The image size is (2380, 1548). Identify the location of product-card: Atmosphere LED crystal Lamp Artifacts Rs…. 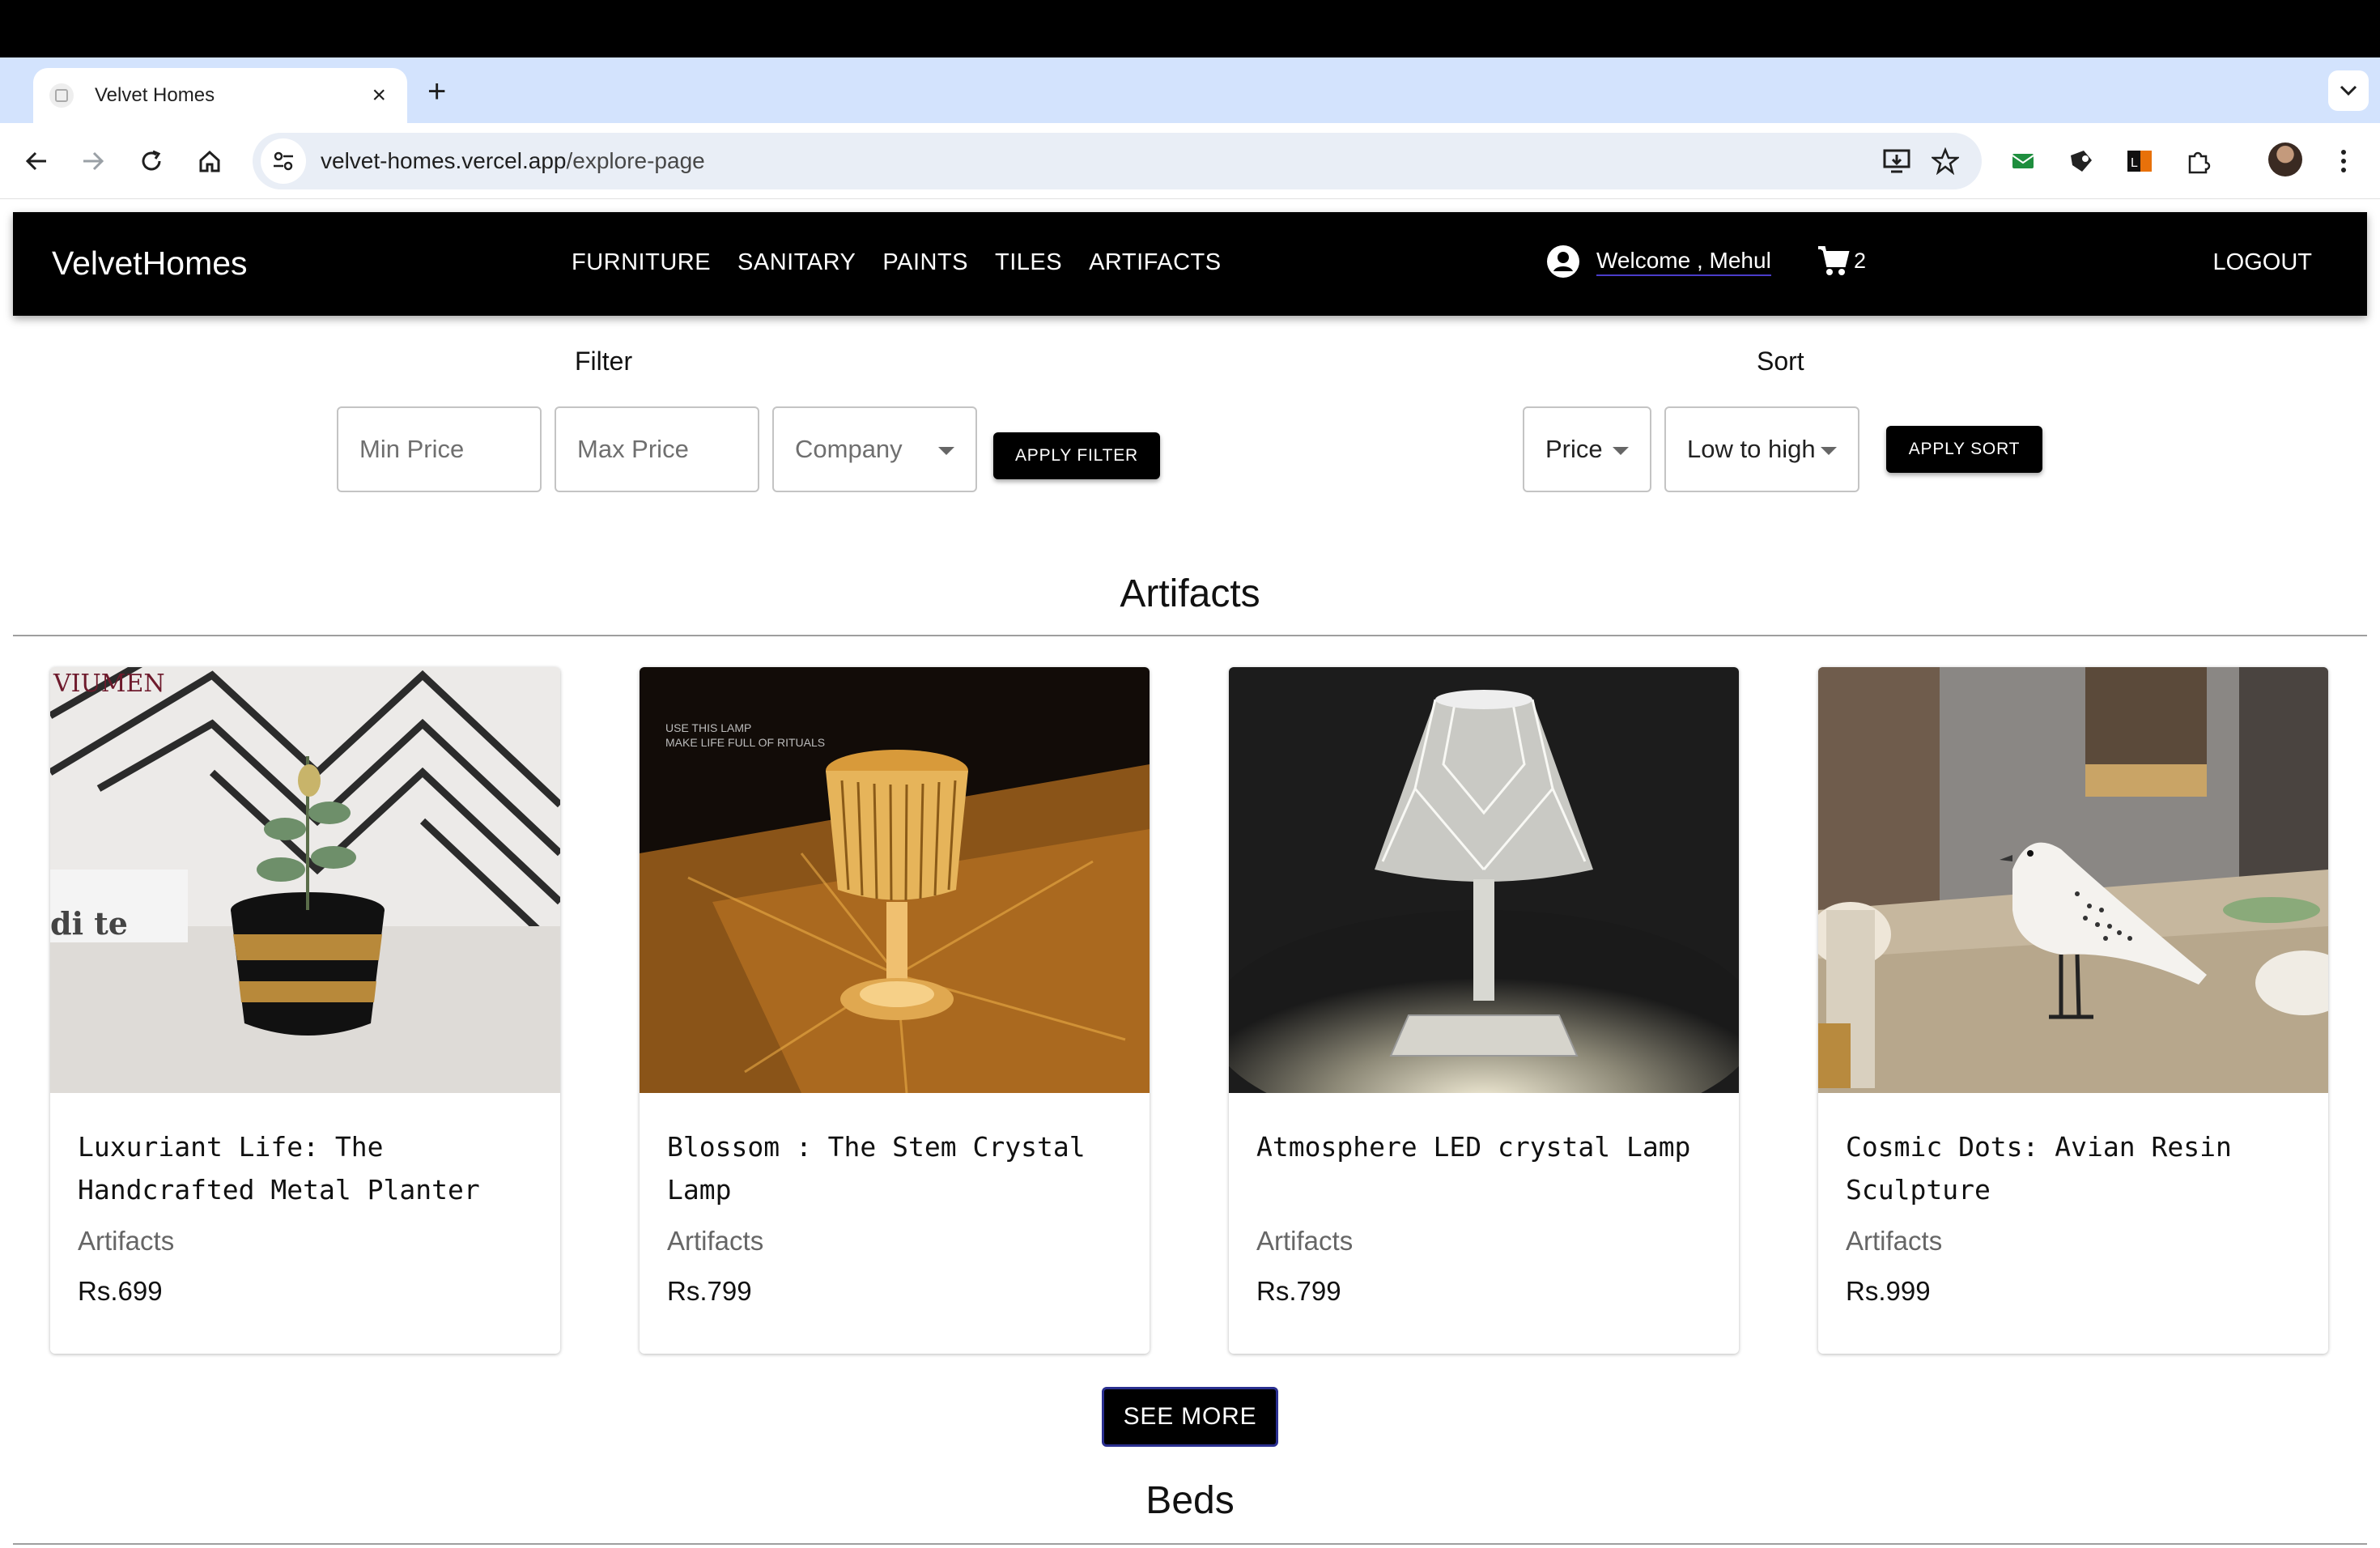
(1484, 1010).